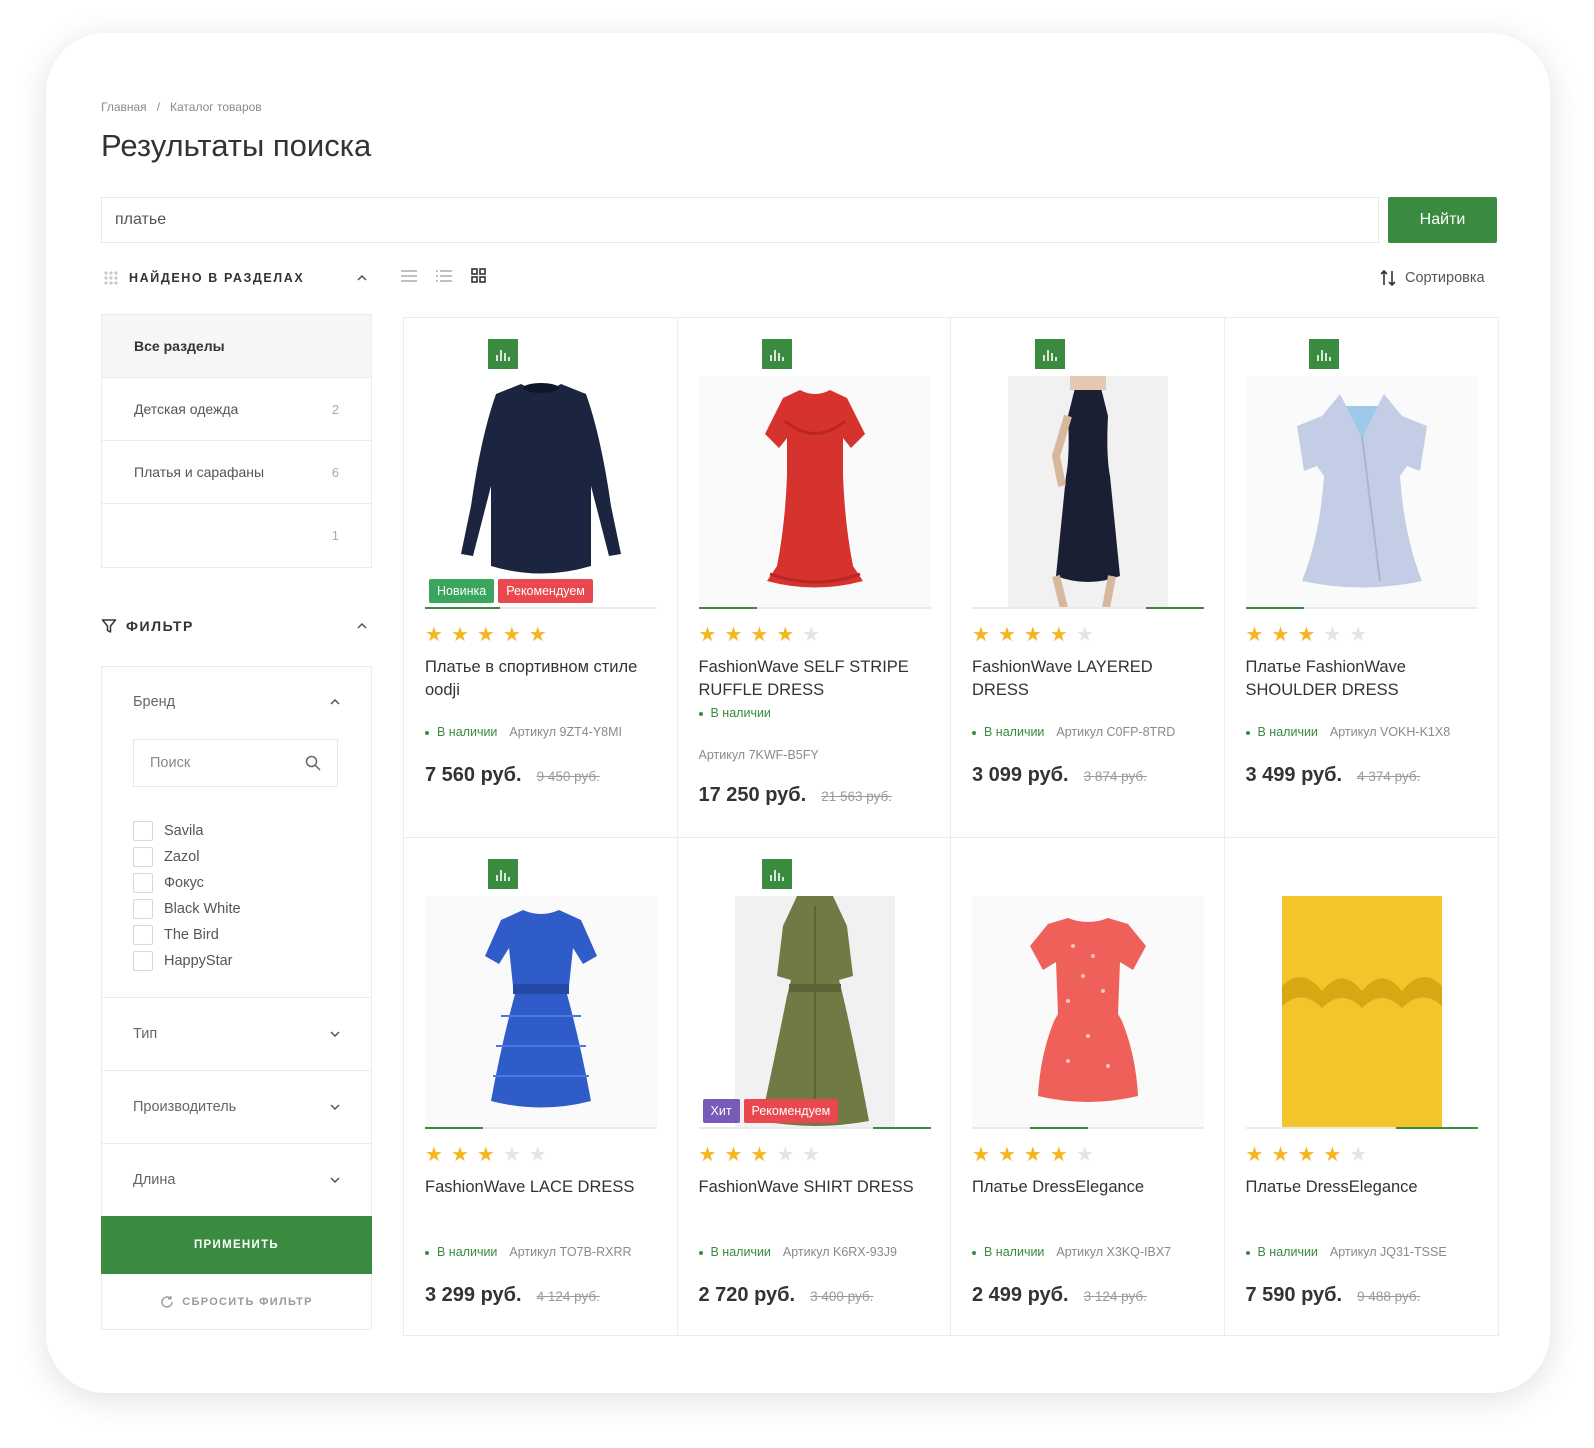 This screenshot has width=1594, height=1448. What do you see at coordinates (236, 1033) in the screenshot?
I see `filter-group-type: Тип` at bounding box center [236, 1033].